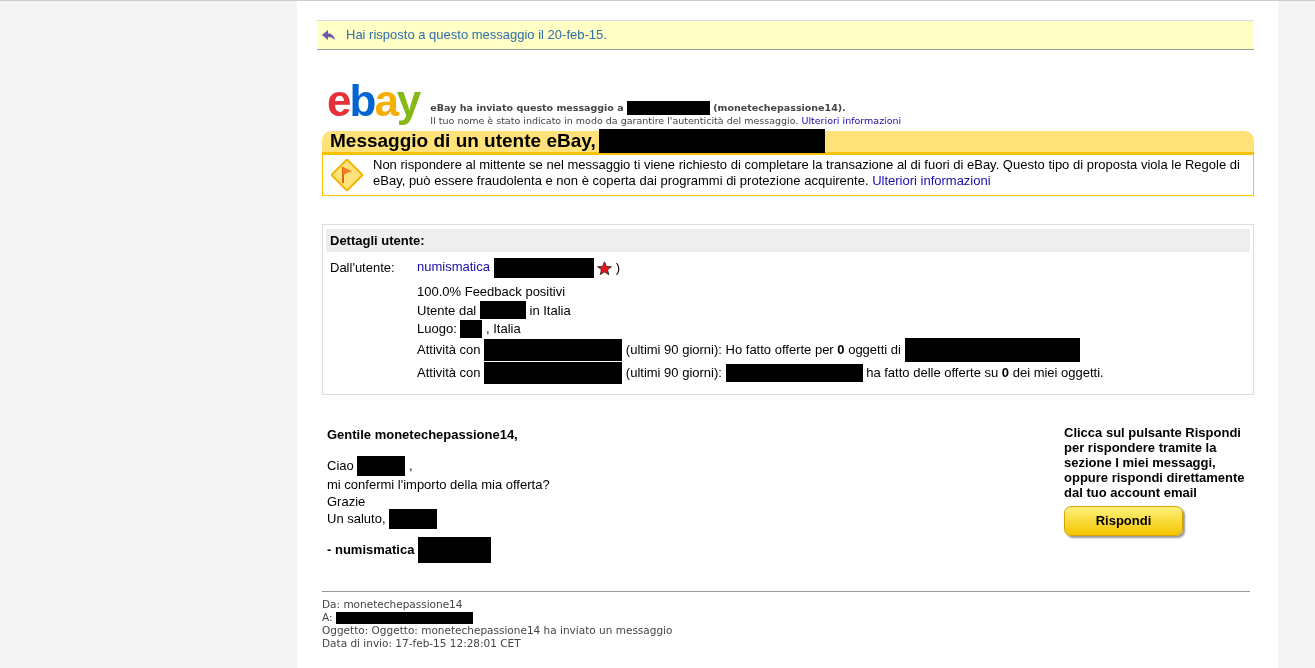 This screenshot has height=668, width=1315. I want to click on reply-icon, so click(329, 35).